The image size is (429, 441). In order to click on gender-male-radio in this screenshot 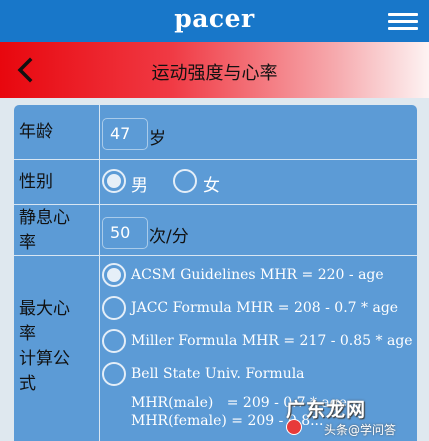, I will do `click(114, 181)`.